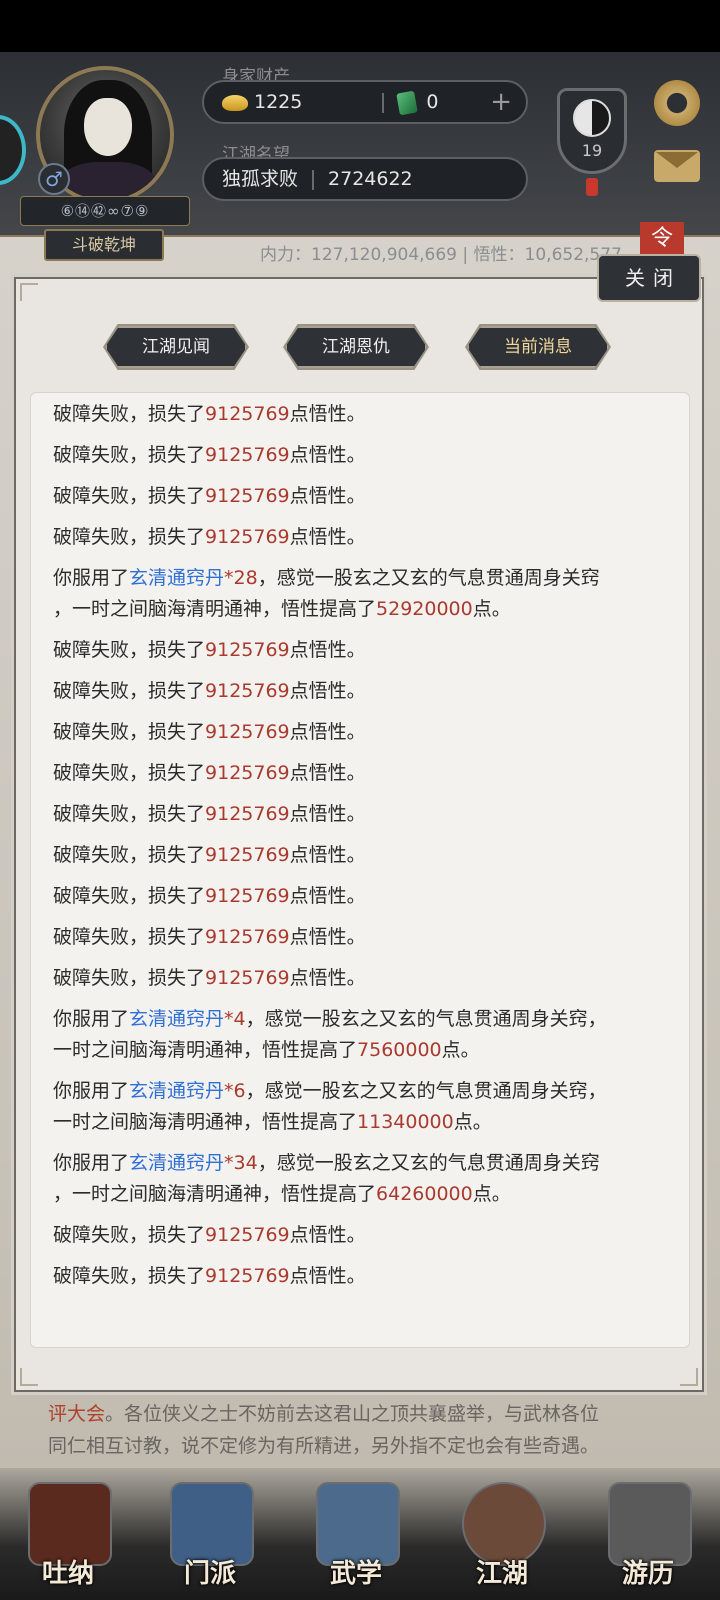 The width and height of the screenshot is (720, 1600). What do you see at coordinates (648, 1532) in the screenshot?
I see `nav-travel: 游历` at bounding box center [648, 1532].